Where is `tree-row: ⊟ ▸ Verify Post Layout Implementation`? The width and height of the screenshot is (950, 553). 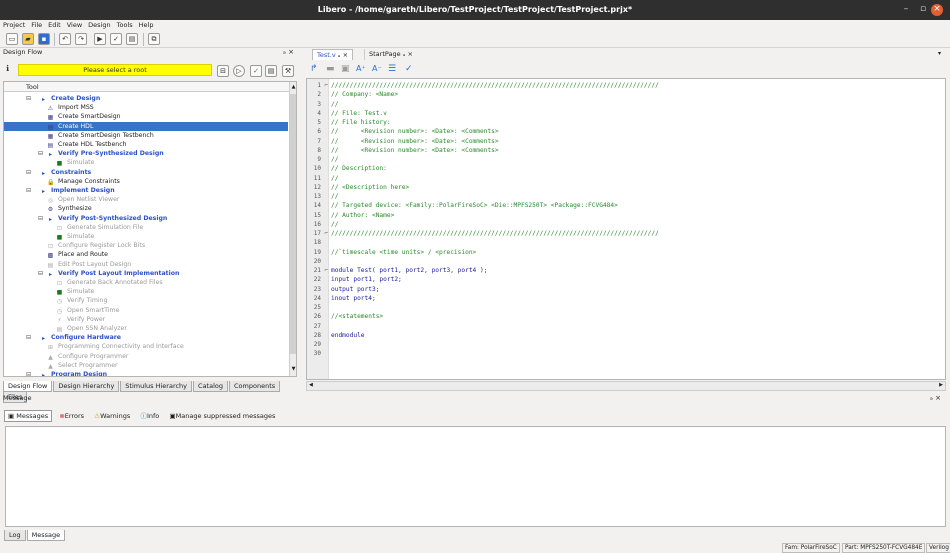
tree-row: ⊟ ▸ Verify Post Layout Implementation is located at coordinates (108, 273).